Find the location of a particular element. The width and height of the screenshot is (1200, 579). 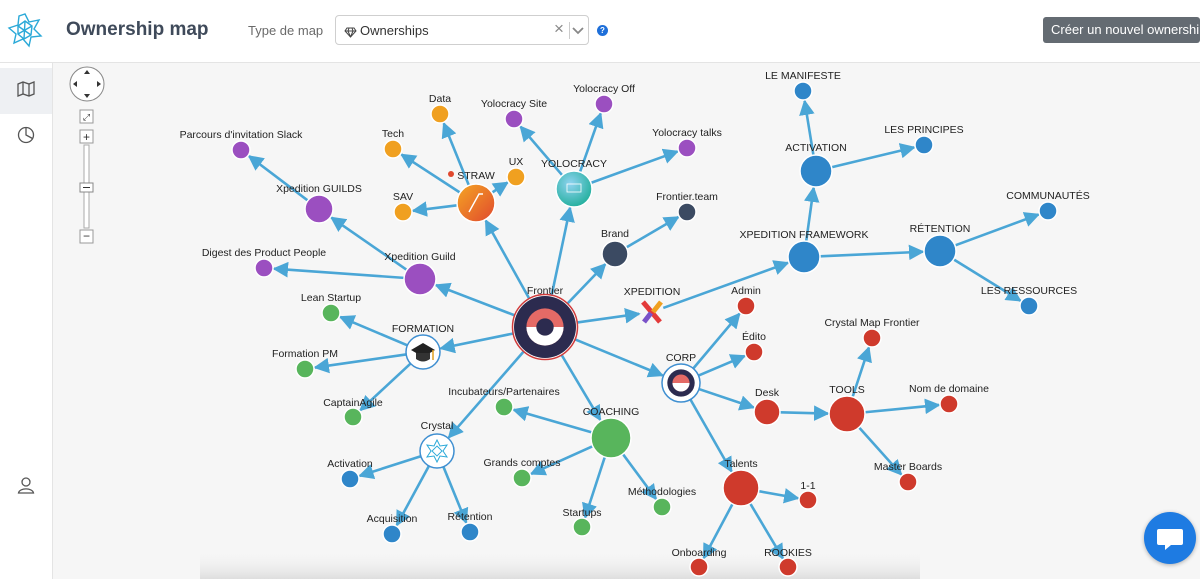

node-brand is located at coordinates (615, 254).